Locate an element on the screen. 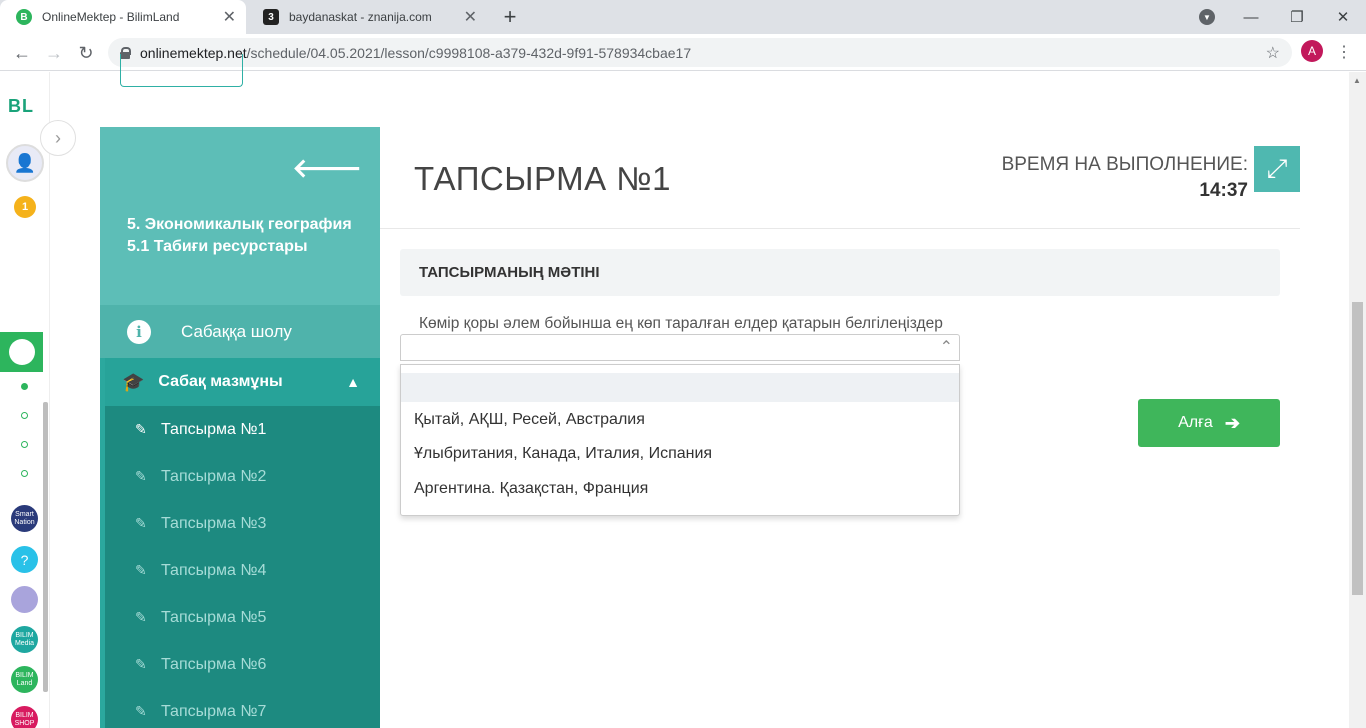 The width and height of the screenshot is (1366, 728). scroll-up-icon: ▲ is located at coordinates (1357, 80).